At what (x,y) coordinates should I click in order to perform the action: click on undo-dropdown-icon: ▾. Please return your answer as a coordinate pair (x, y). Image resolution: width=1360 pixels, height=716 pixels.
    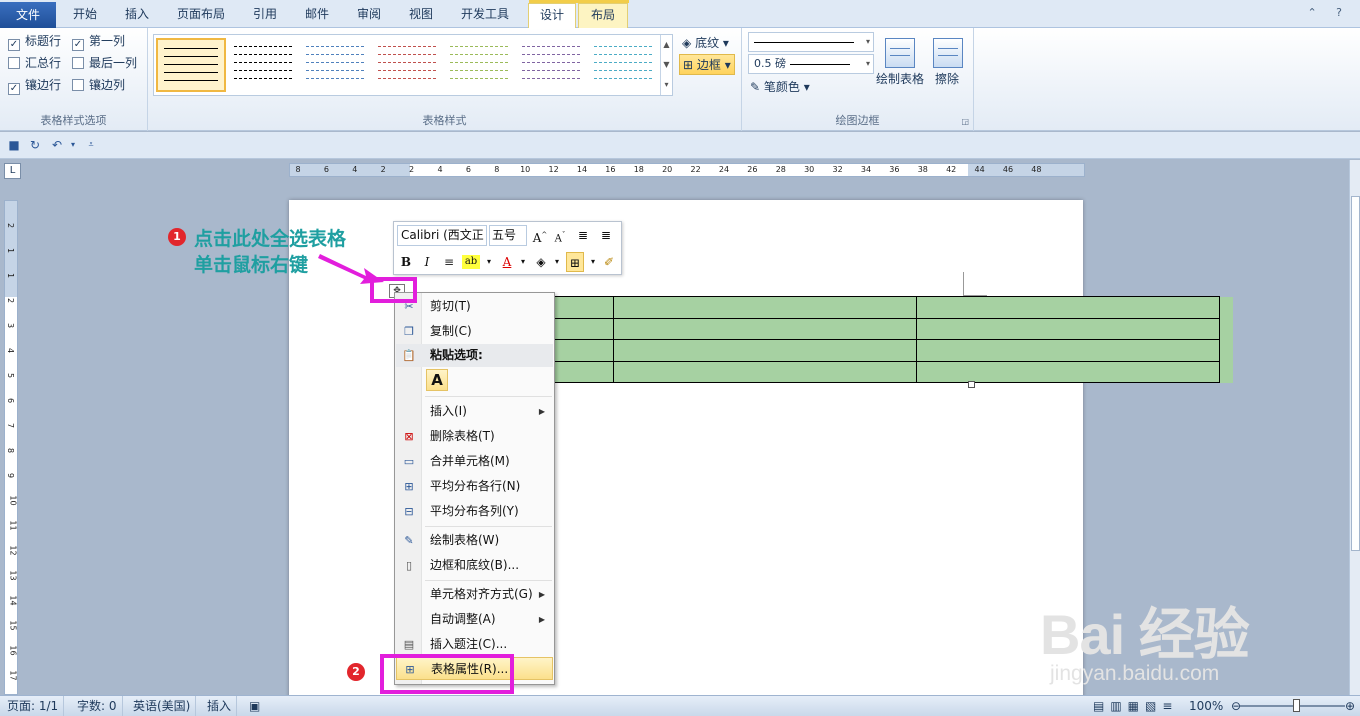
    Looking at the image, I should click on (73, 145).